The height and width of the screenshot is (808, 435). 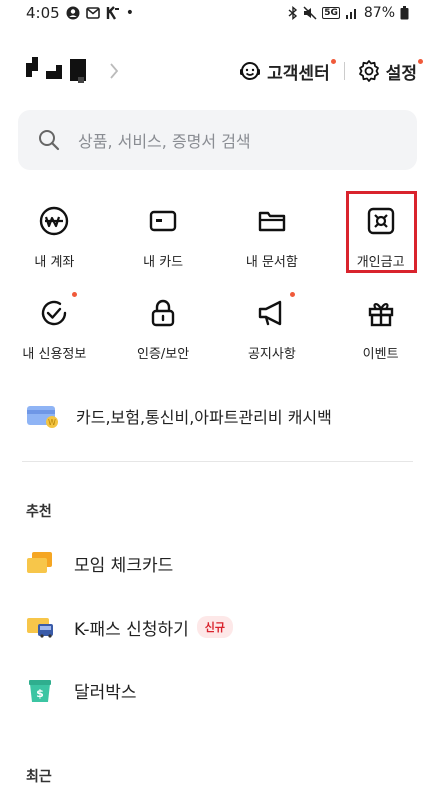 What do you see at coordinates (401, 73) in the screenshot?
I see `settings-label: 설정` at bounding box center [401, 73].